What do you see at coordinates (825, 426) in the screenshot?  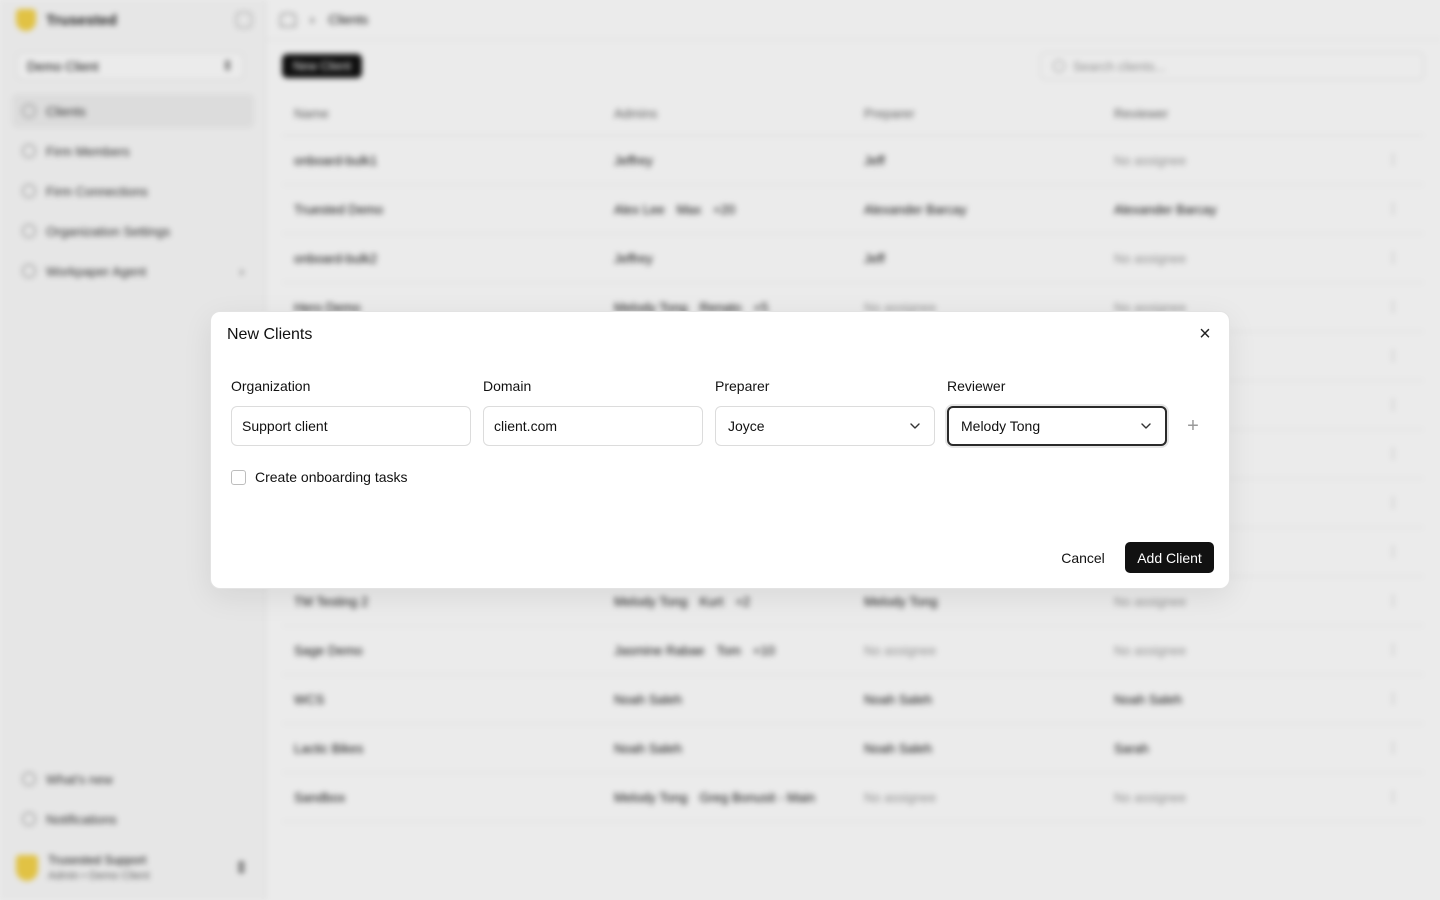 I see `preparer-select: Joyce` at bounding box center [825, 426].